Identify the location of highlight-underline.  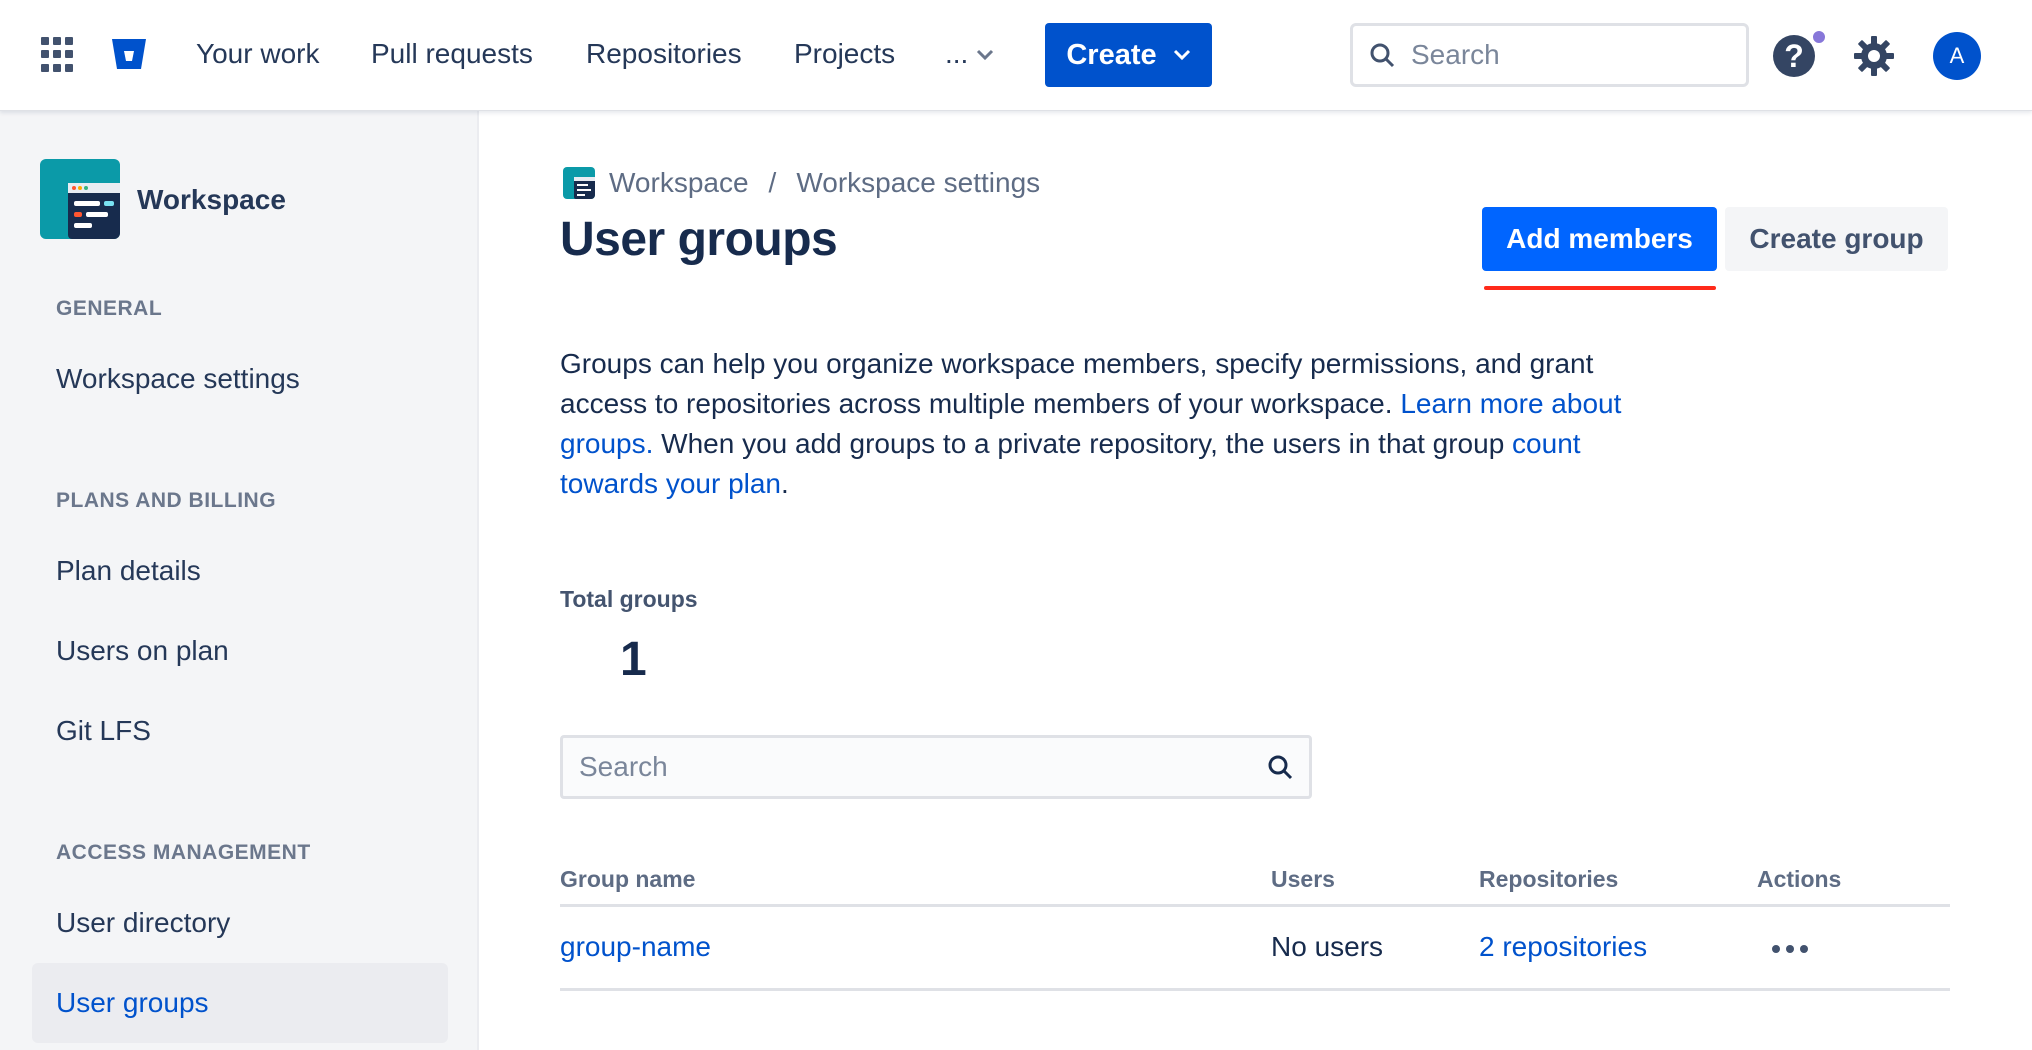
(1600, 288).